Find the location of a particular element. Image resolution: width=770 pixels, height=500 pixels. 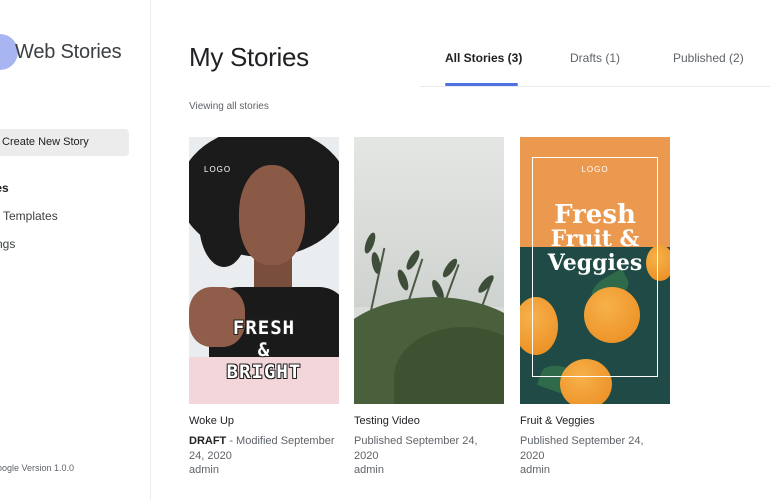

viewing-label: Viewing all stories is located at coordinates (229, 106).